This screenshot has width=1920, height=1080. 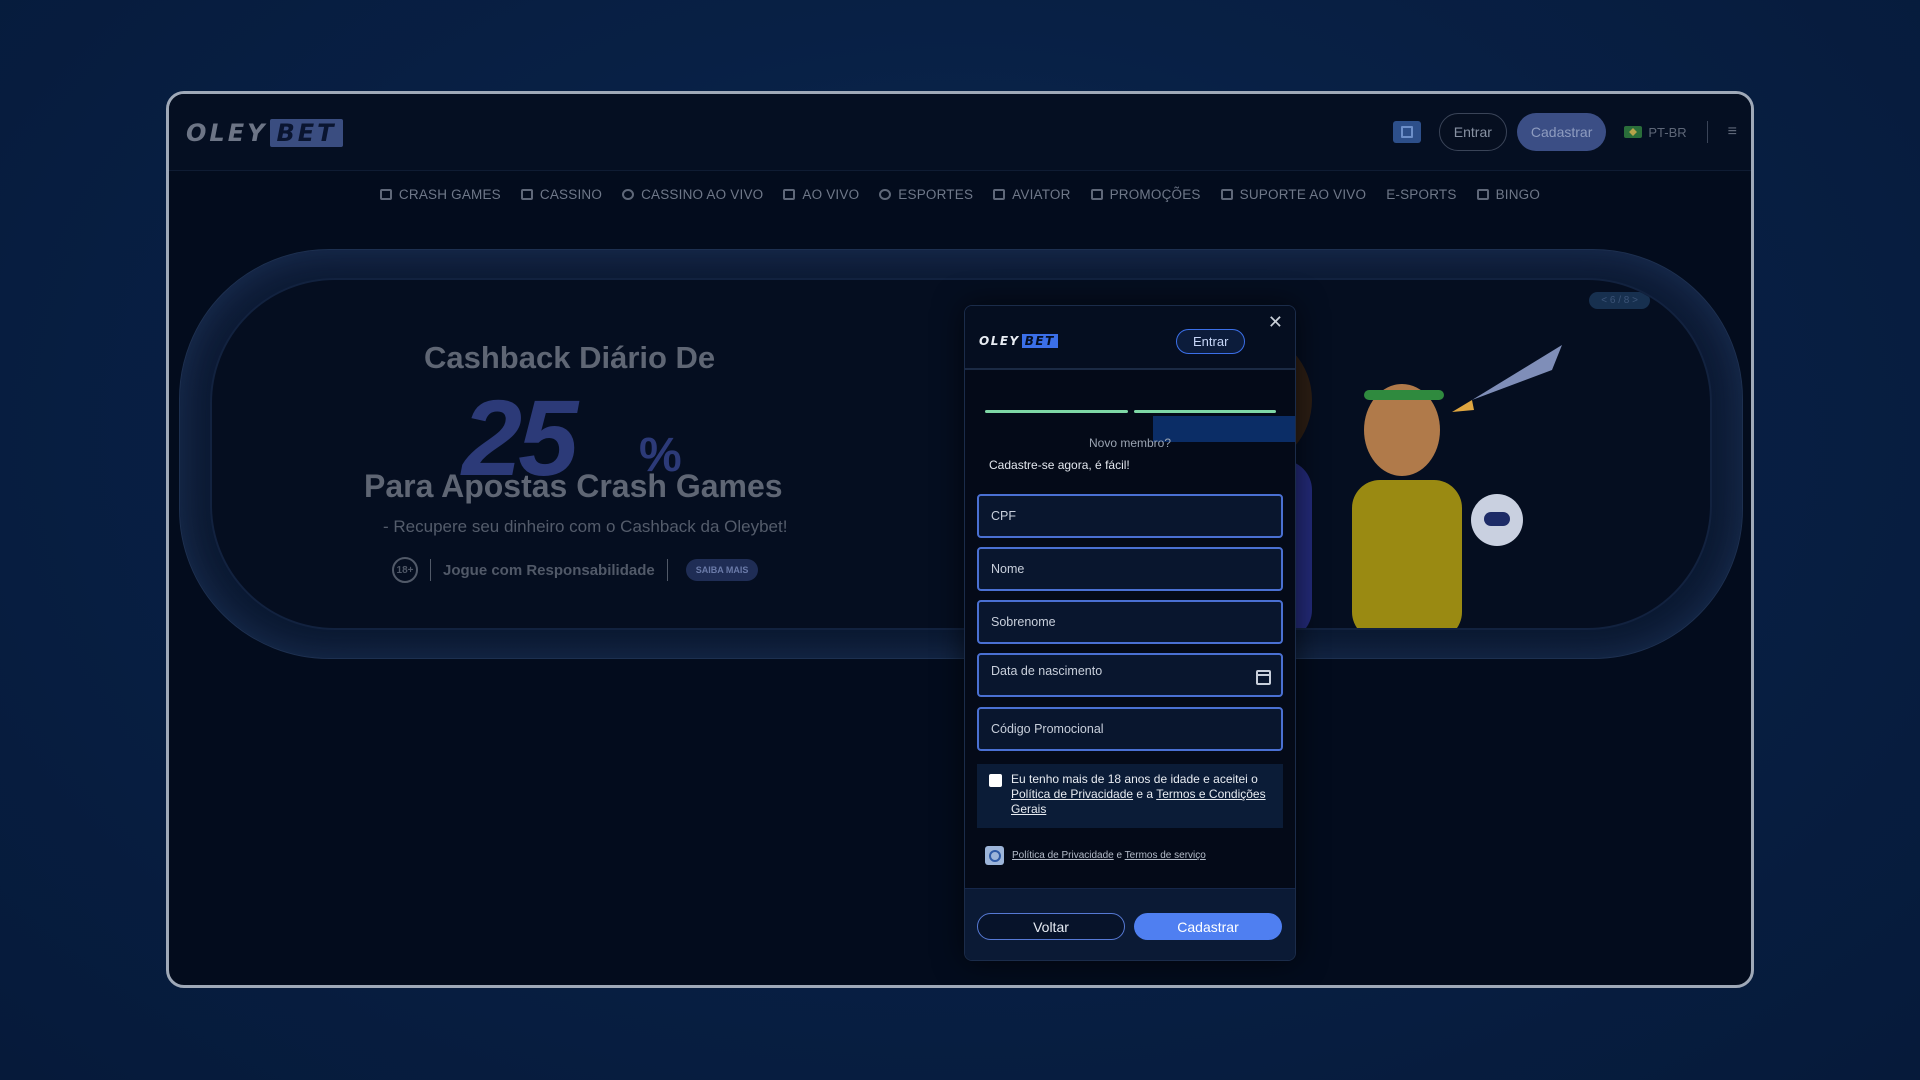 I want to click on name-input: Nome, so click(x=1130, y=569).